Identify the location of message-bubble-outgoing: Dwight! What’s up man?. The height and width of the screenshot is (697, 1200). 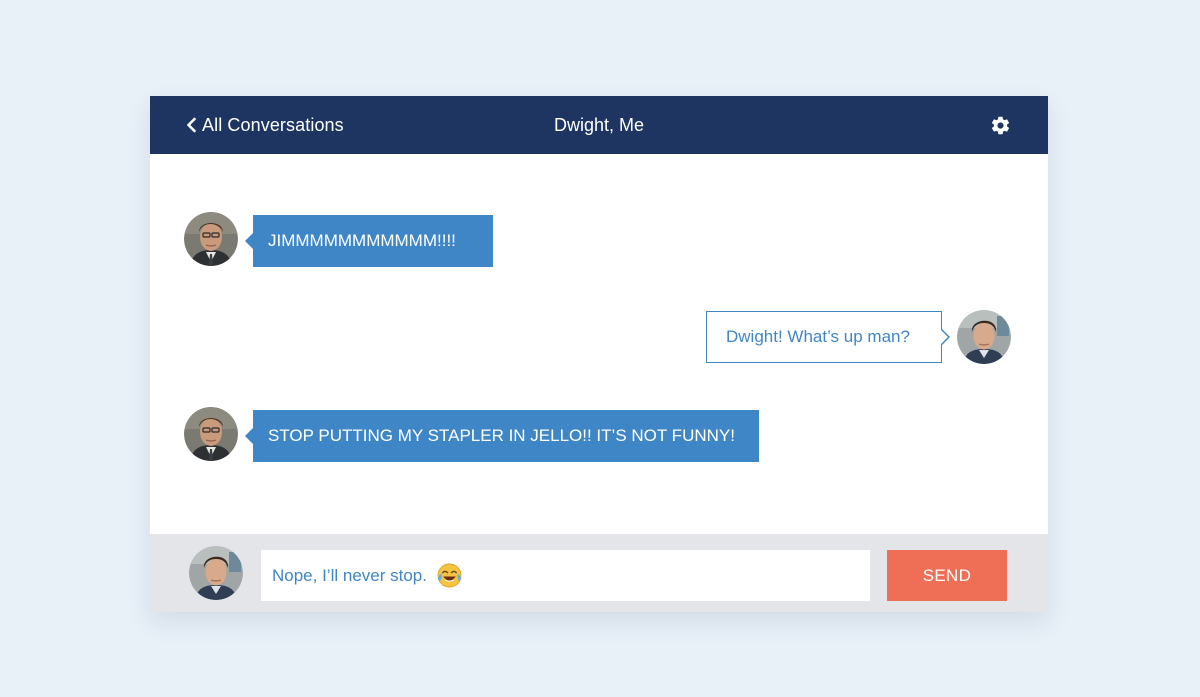
(828, 337).